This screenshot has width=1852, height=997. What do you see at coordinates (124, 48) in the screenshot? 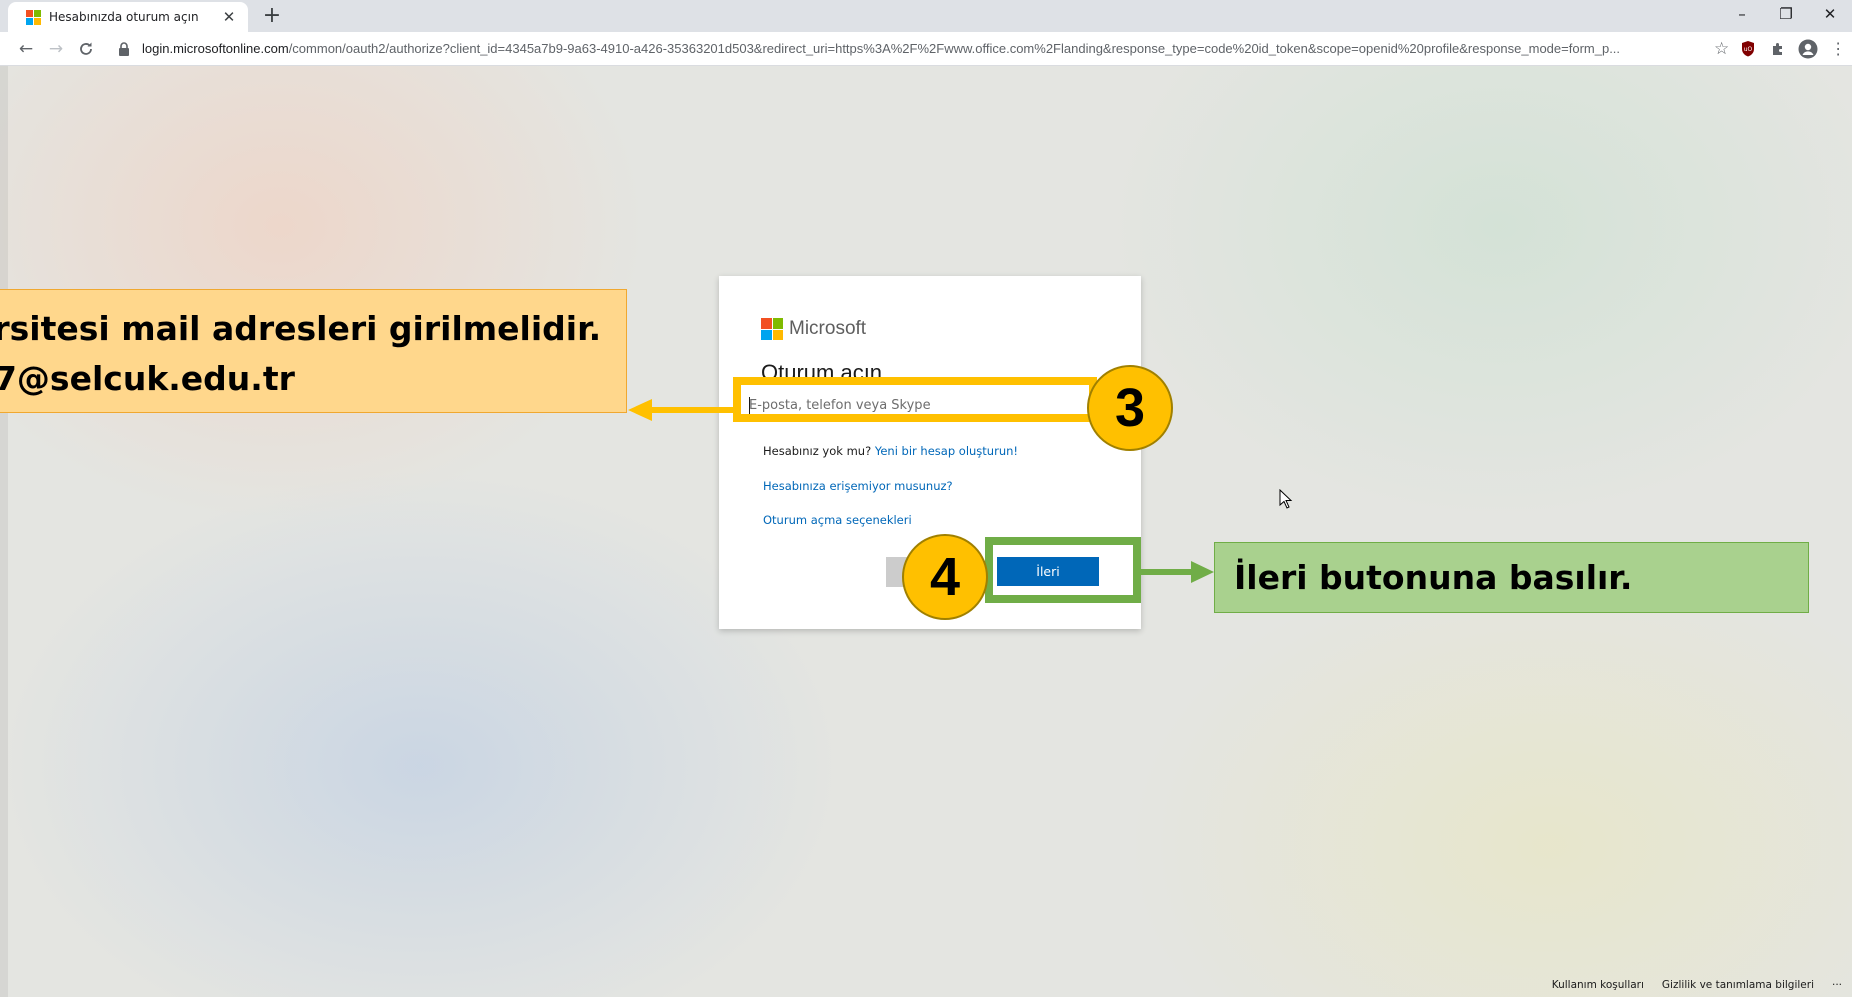
I see `lock-icon` at bounding box center [124, 48].